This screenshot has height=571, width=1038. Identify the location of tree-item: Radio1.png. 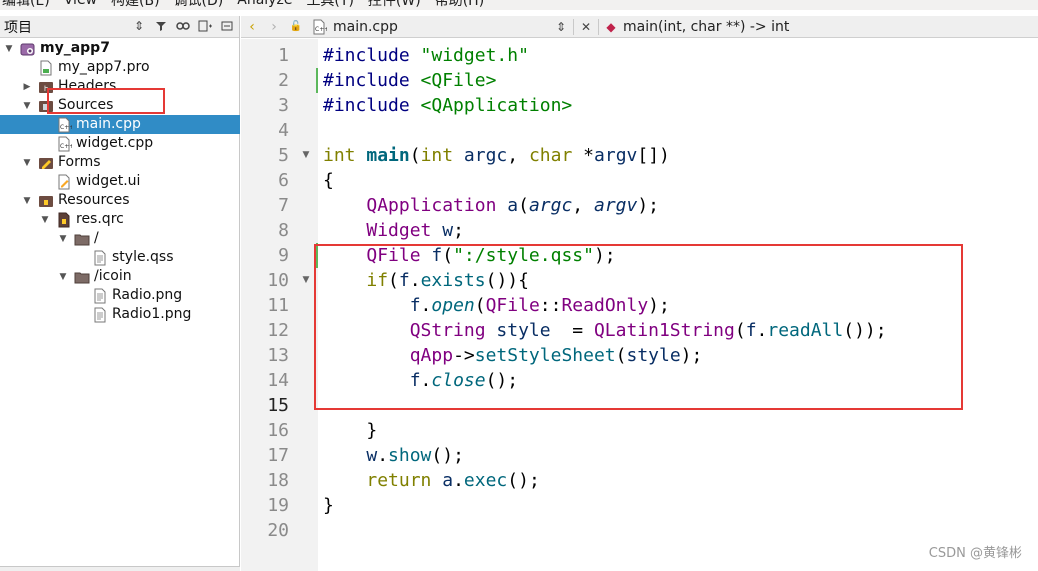
(120, 314).